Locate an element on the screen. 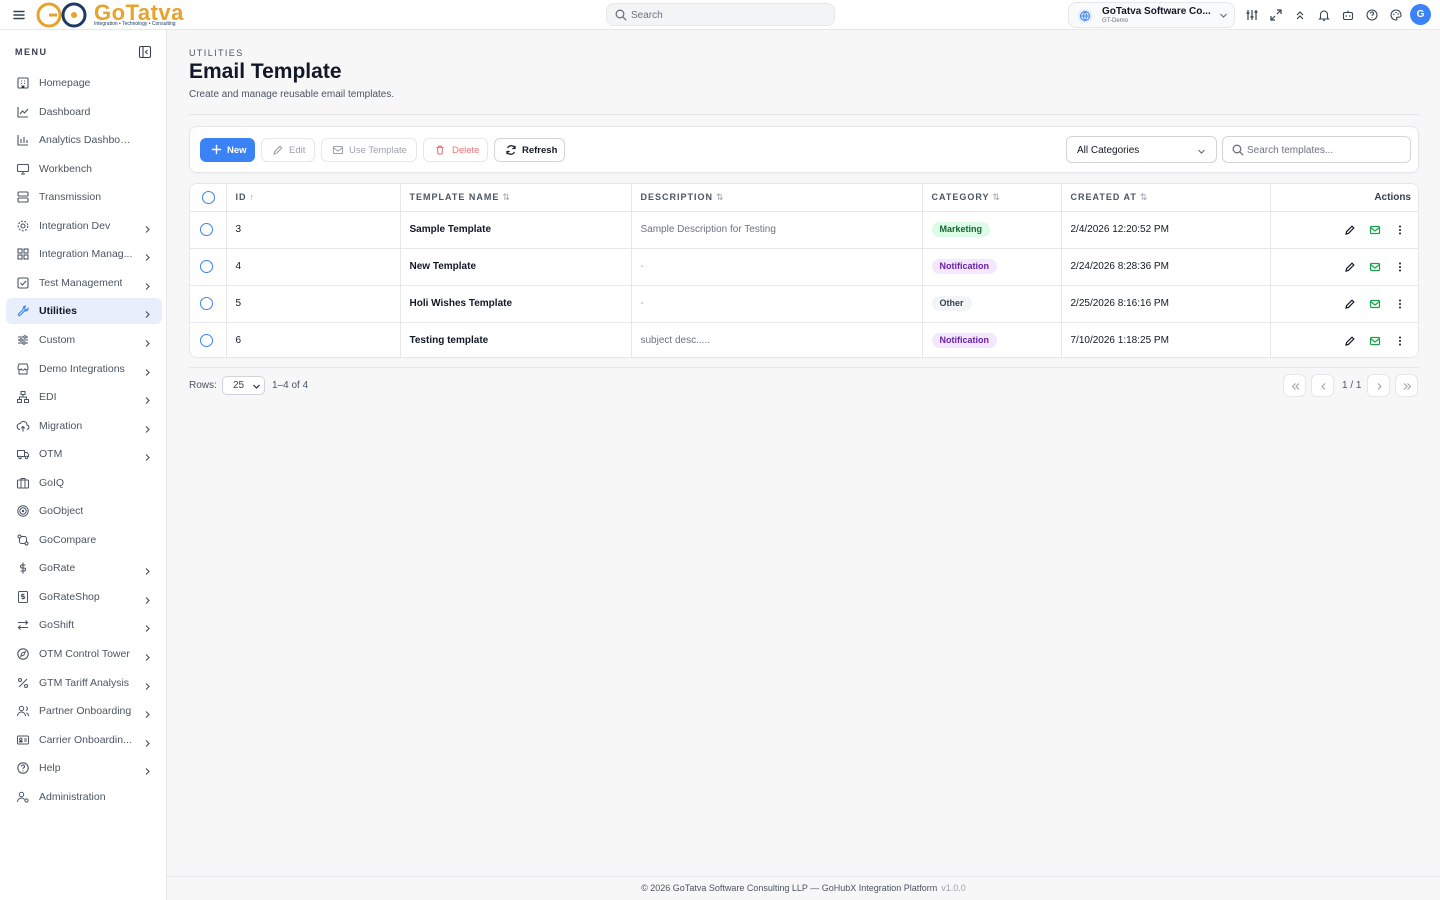  menu-label: MENU is located at coordinates (31, 52).